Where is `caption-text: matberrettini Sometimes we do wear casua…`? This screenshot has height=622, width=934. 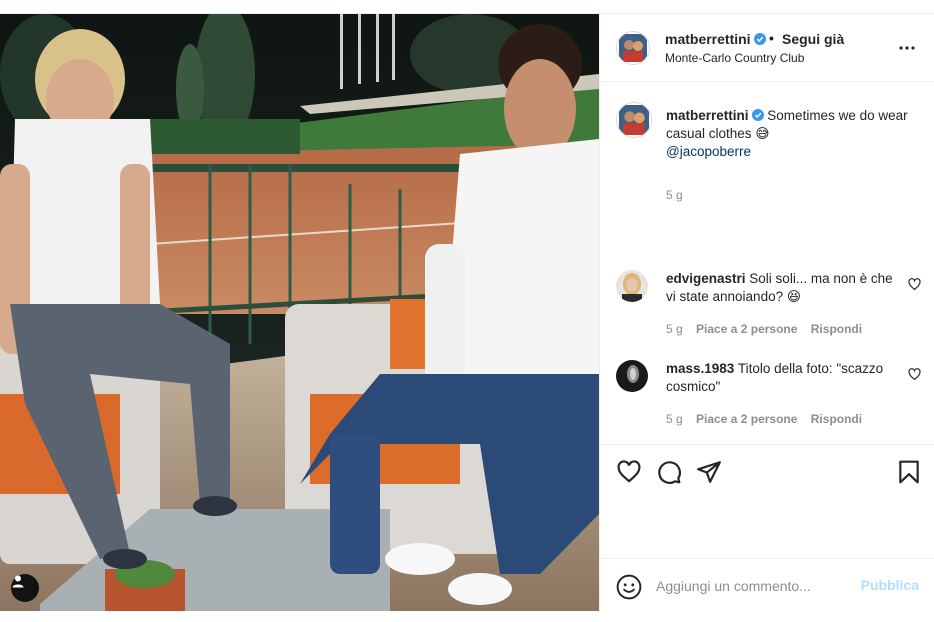 caption-text: matberrettini Sometimes we do wear casua… is located at coordinates (795, 134).